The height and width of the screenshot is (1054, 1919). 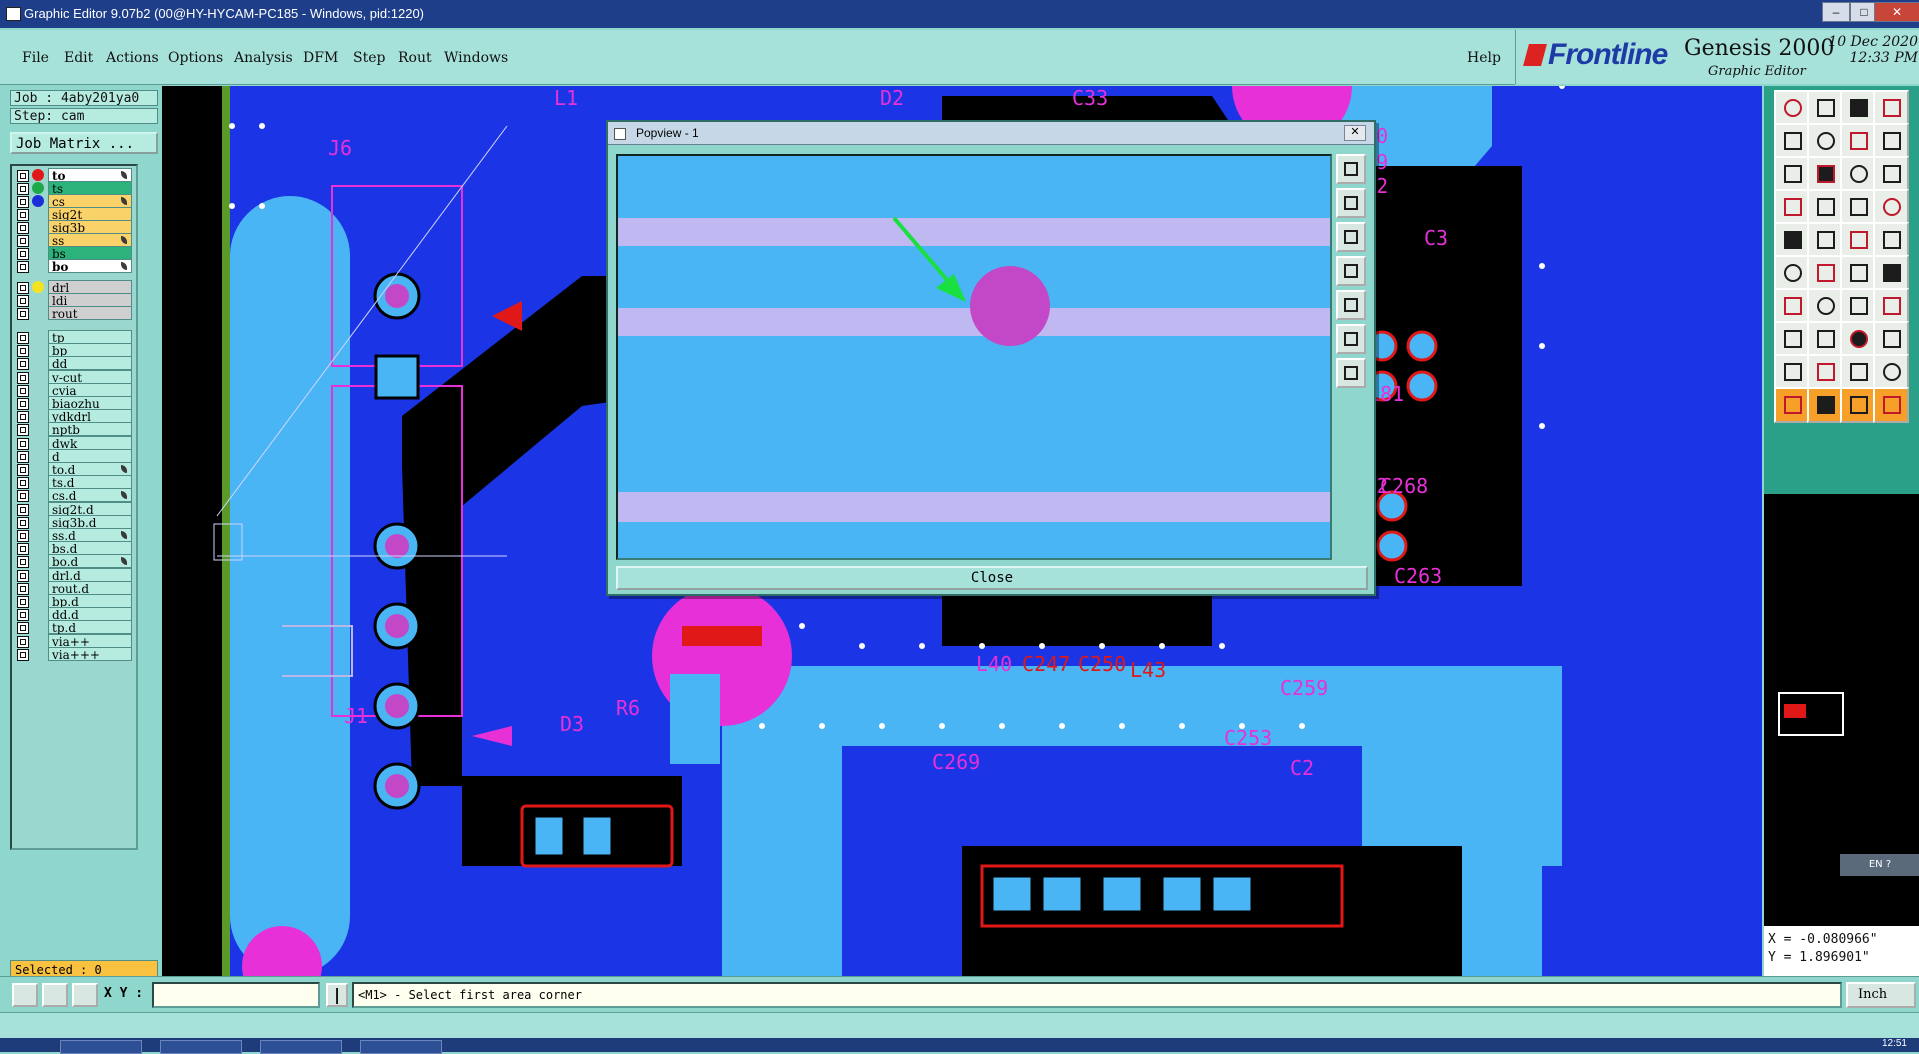 I want to click on pad-icon, so click(x=1792, y=240).